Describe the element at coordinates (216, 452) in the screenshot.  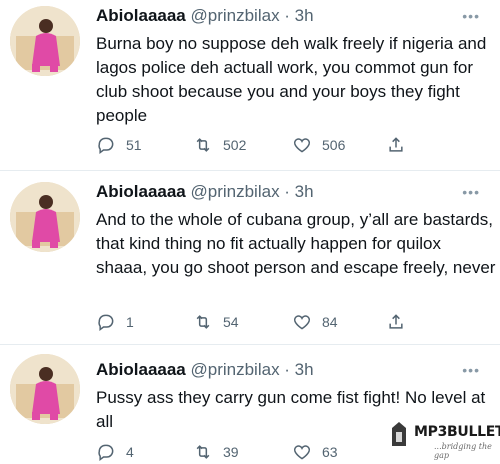
I see `retweet-button: 39` at that location.